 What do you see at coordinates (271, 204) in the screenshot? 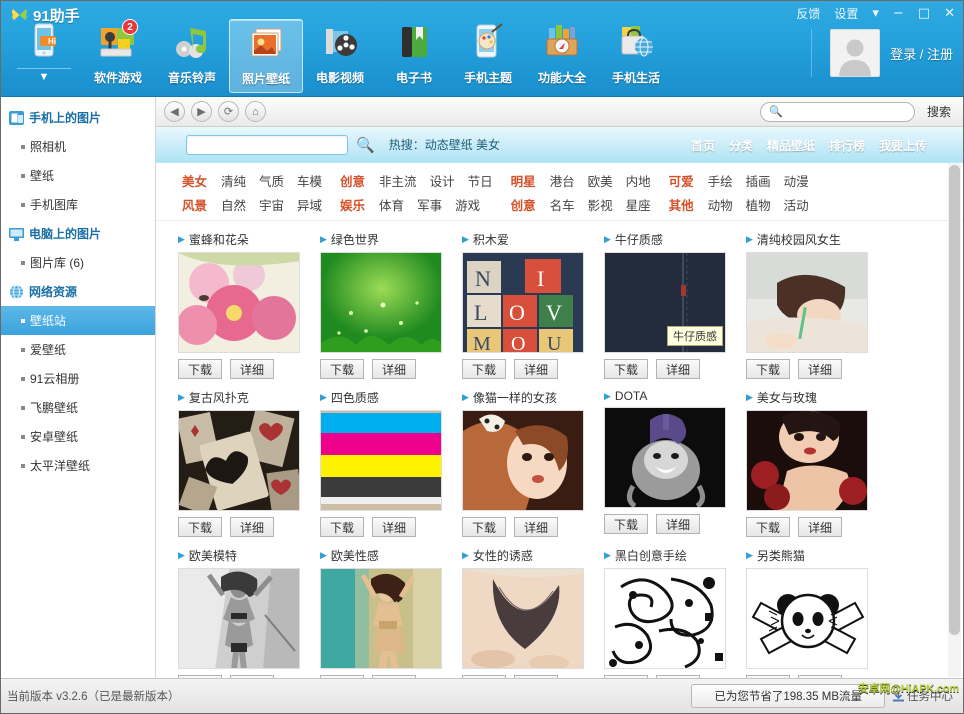
I see `category-link: 宇宙` at bounding box center [271, 204].